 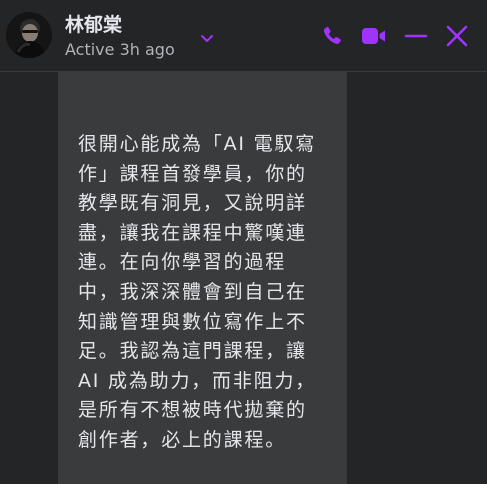 I want to click on video-camera-icon, so click(x=373, y=36).